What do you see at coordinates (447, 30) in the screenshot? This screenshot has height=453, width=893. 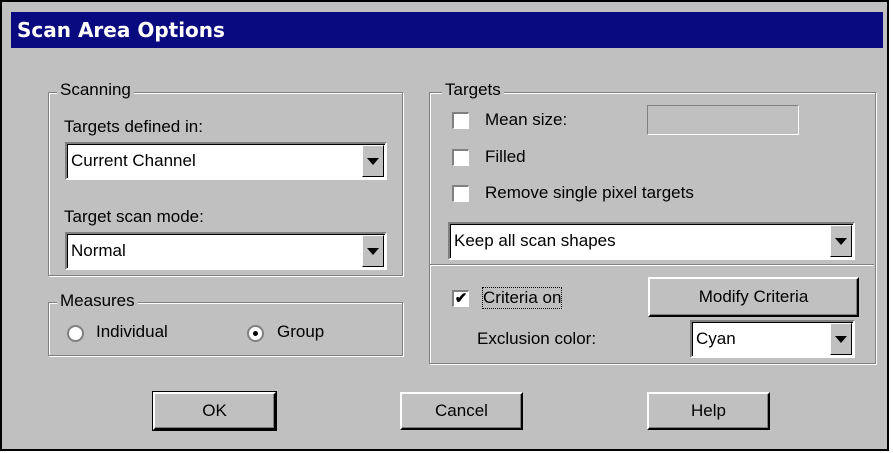 I see `window-title: Scan Area Options` at bounding box center [447, 30].